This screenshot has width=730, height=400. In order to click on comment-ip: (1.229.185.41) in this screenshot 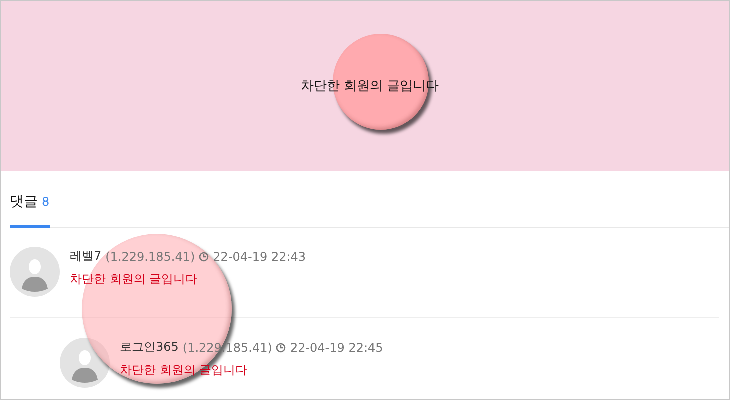, I will do `click(151, 257)`.